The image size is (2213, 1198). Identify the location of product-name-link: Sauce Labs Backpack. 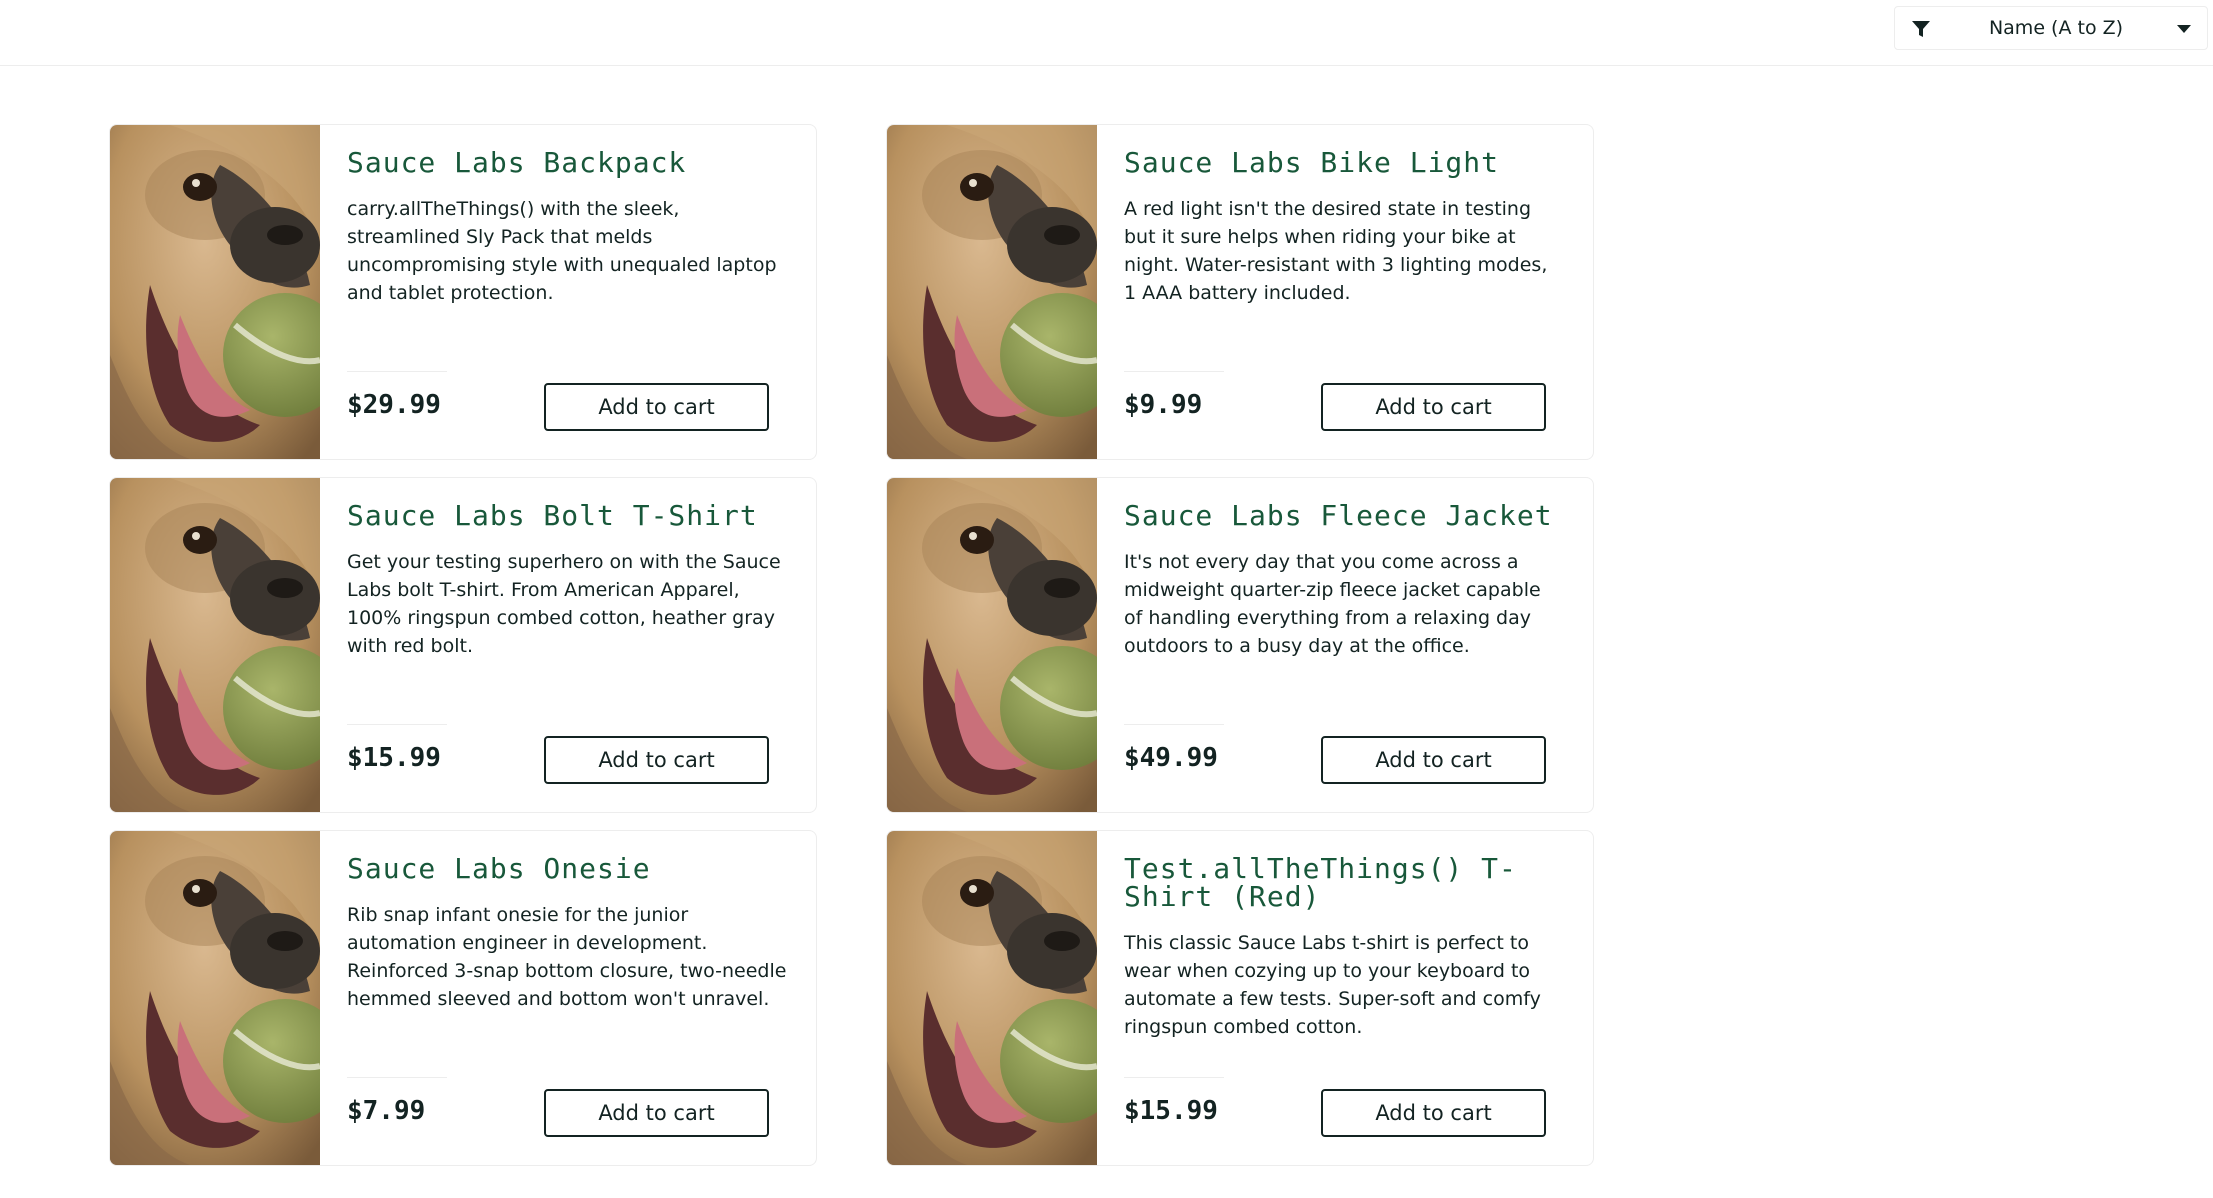
(567, 163).